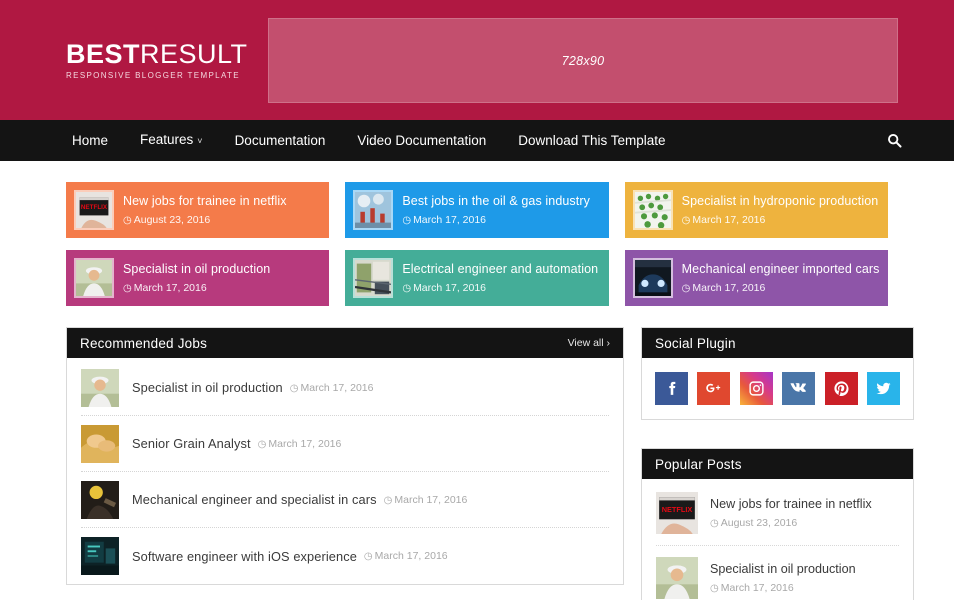 The image size is (954, 600). What do you see at coordinates (153, 76) in the screenshot?
I see `logo-tagline: RESPONSIVE BLOGGER TEMPLATE` at bounding box center [153, 76].